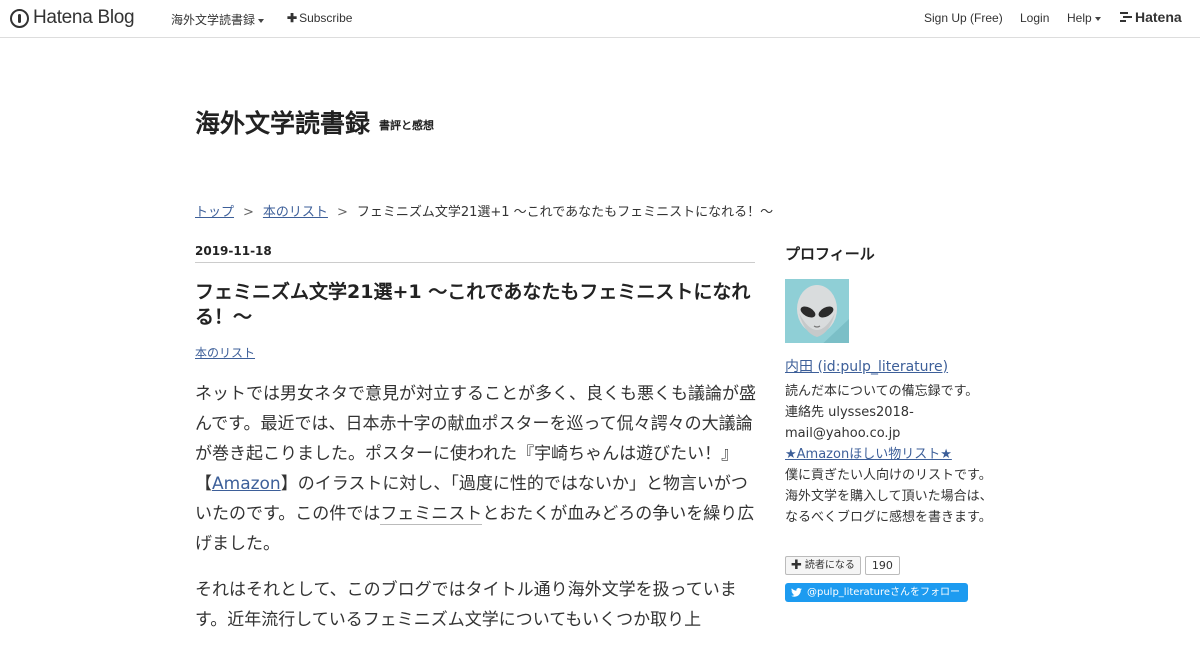  Describe the element at coordinates (882, 391) in the screenshot. I see `profile-bio: 読んだ本についての備忘録です。` at that location.